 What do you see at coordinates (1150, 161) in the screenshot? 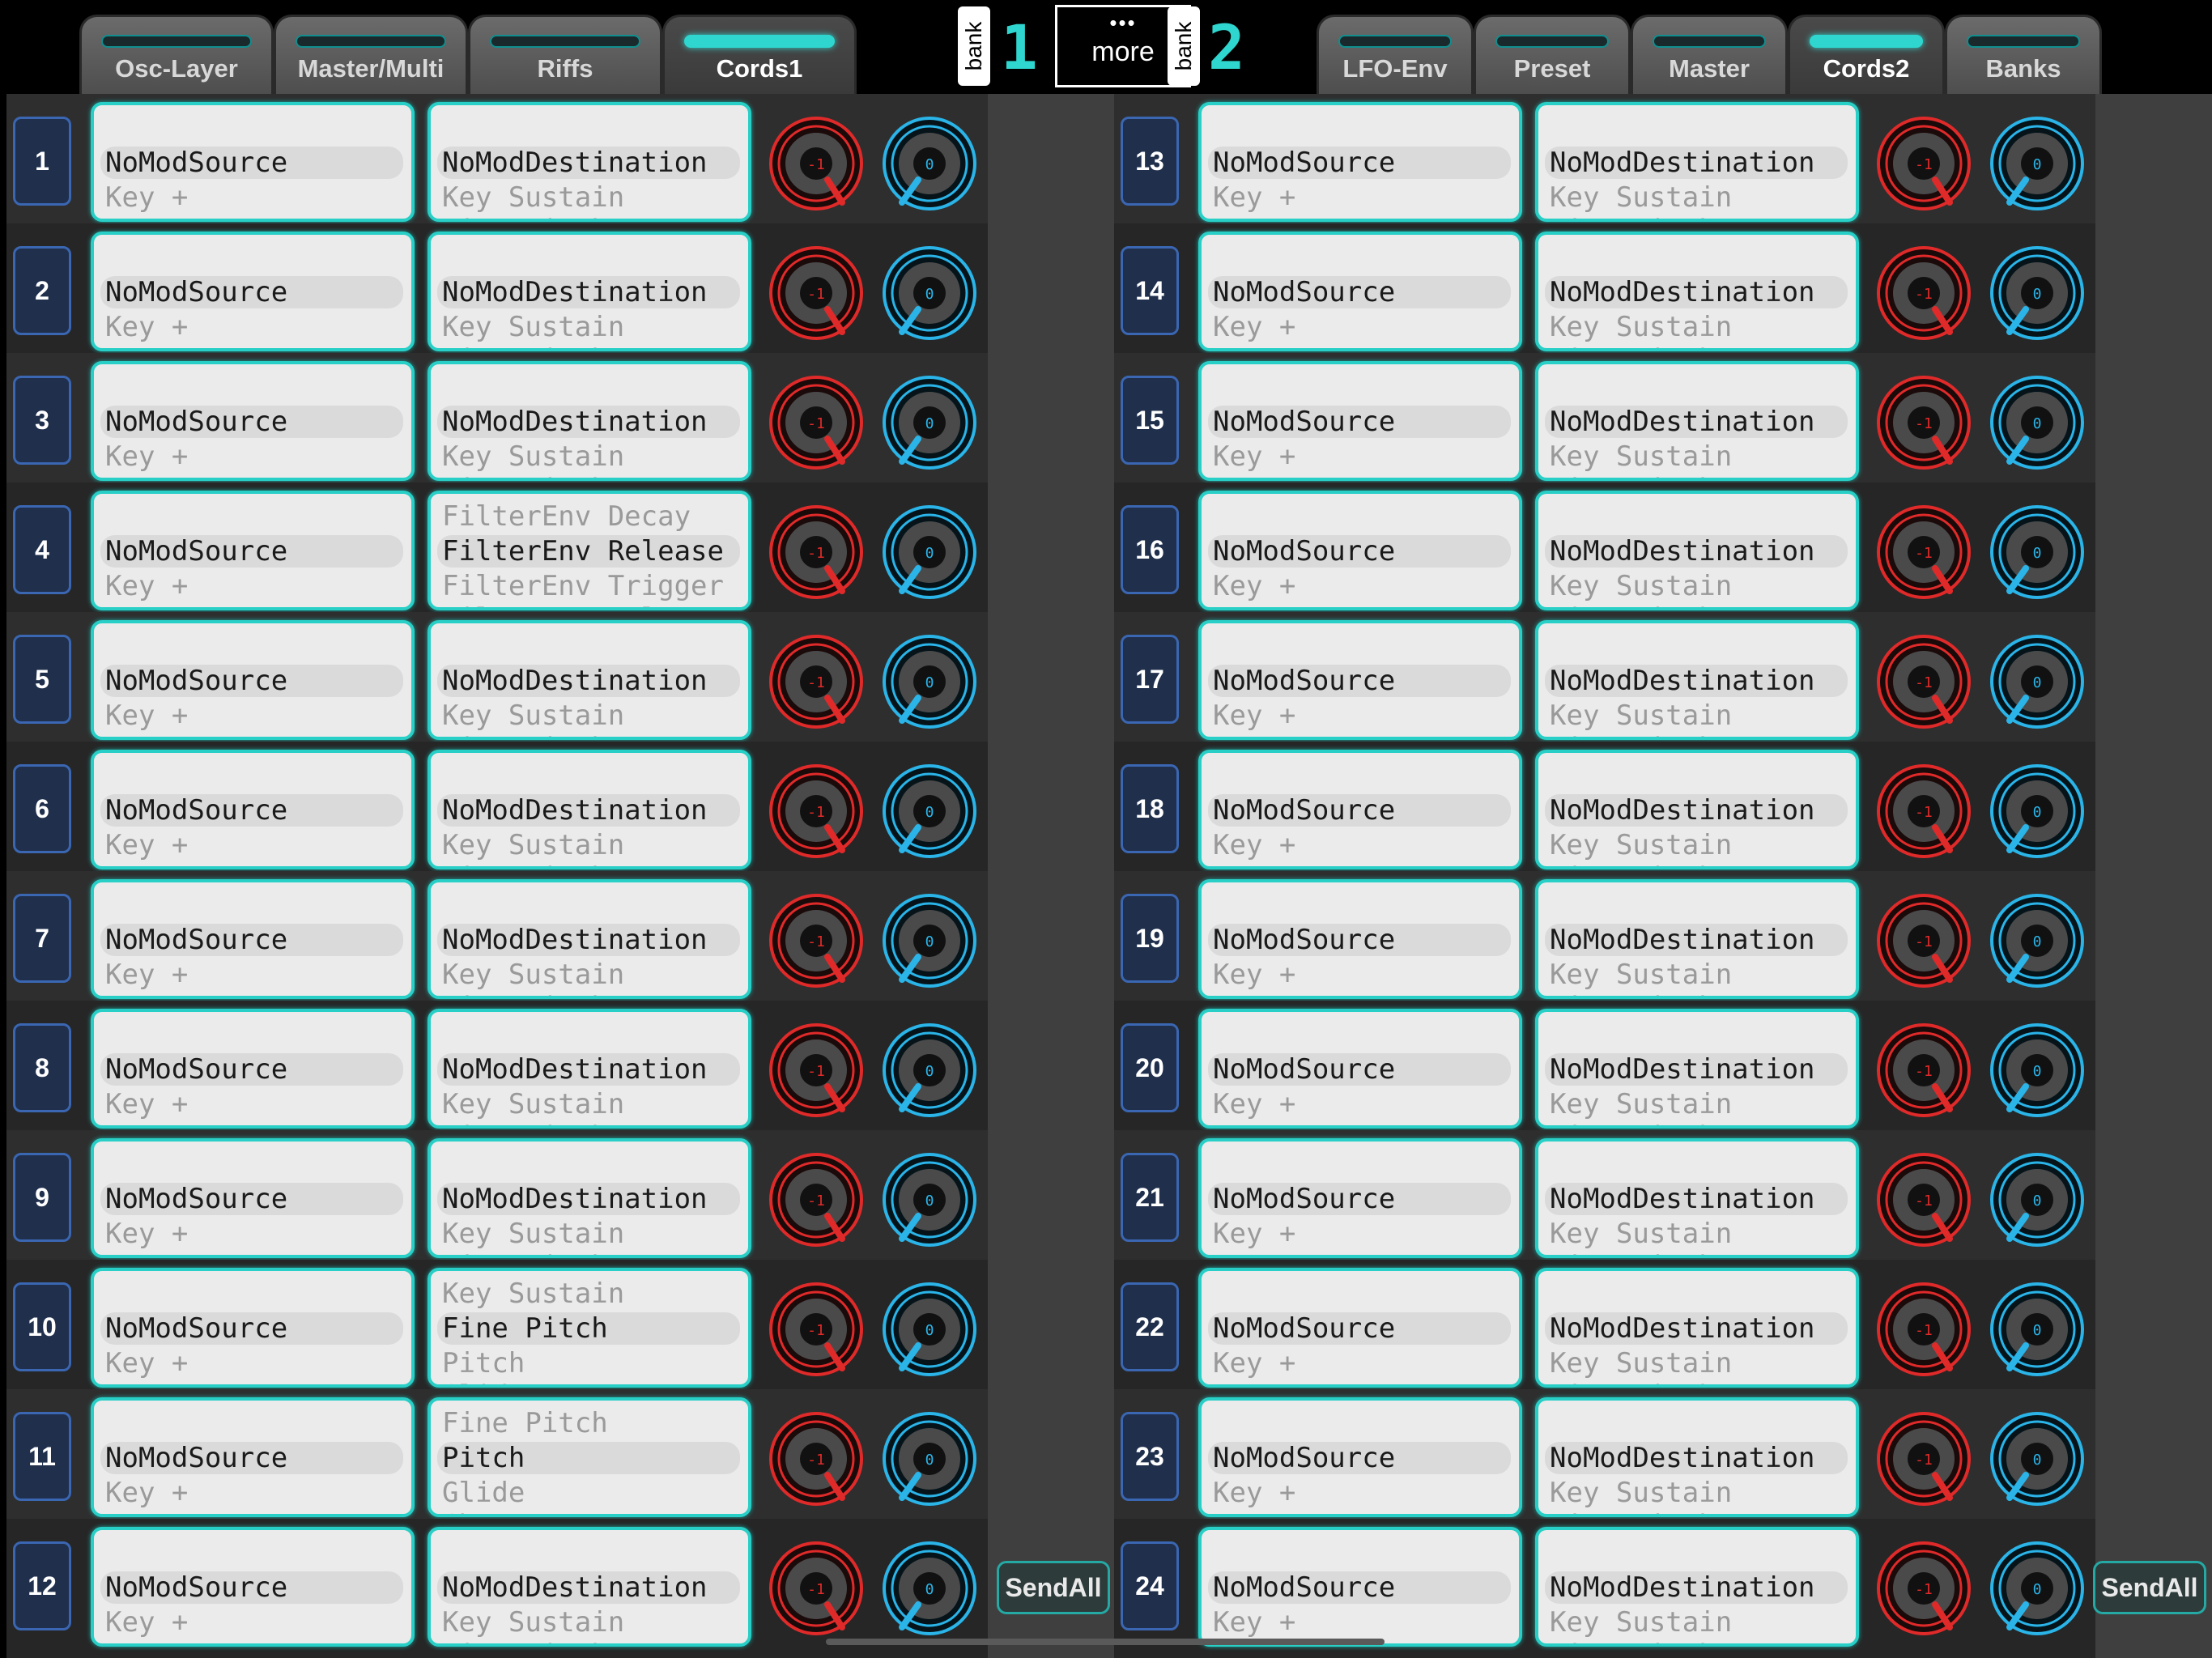
I see `cord-number-button: 13` at bounding box center [1150, 161].